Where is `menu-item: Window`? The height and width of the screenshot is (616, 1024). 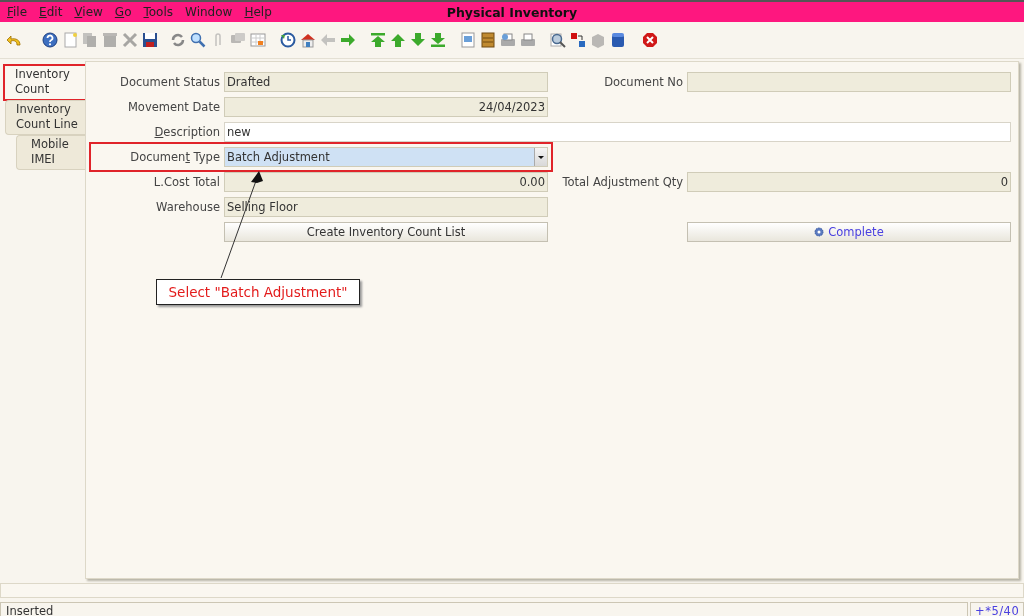
menu-item: Window is located at coordinates (208, 12).